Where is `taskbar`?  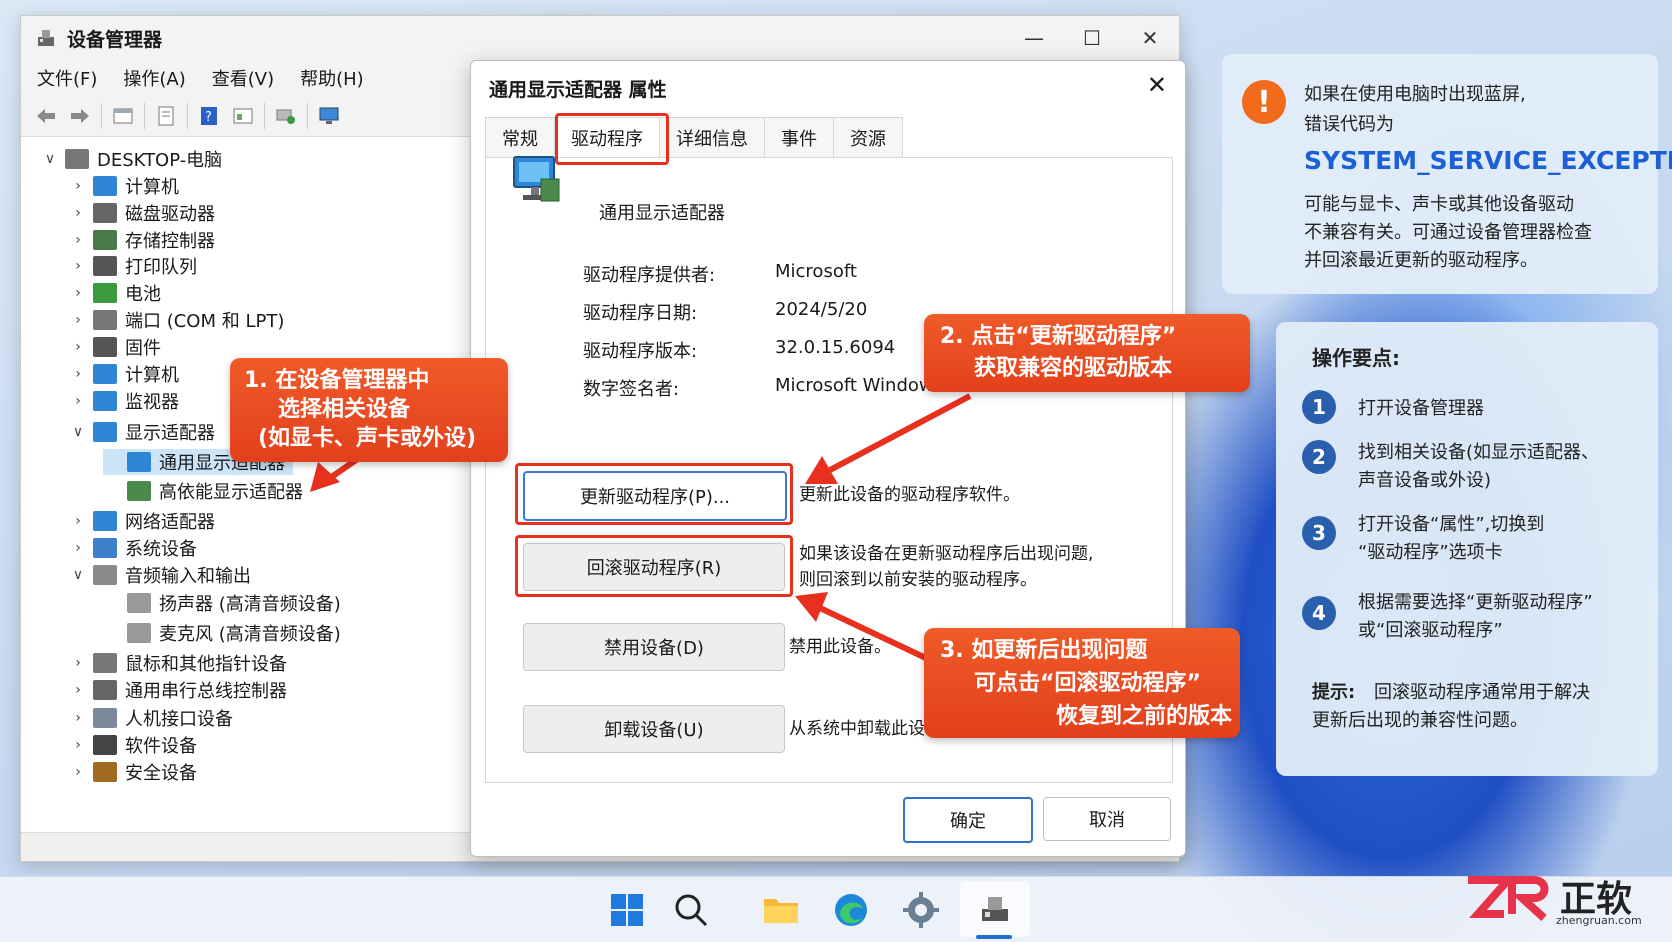
taskbar is located at coordinates (836, 909).